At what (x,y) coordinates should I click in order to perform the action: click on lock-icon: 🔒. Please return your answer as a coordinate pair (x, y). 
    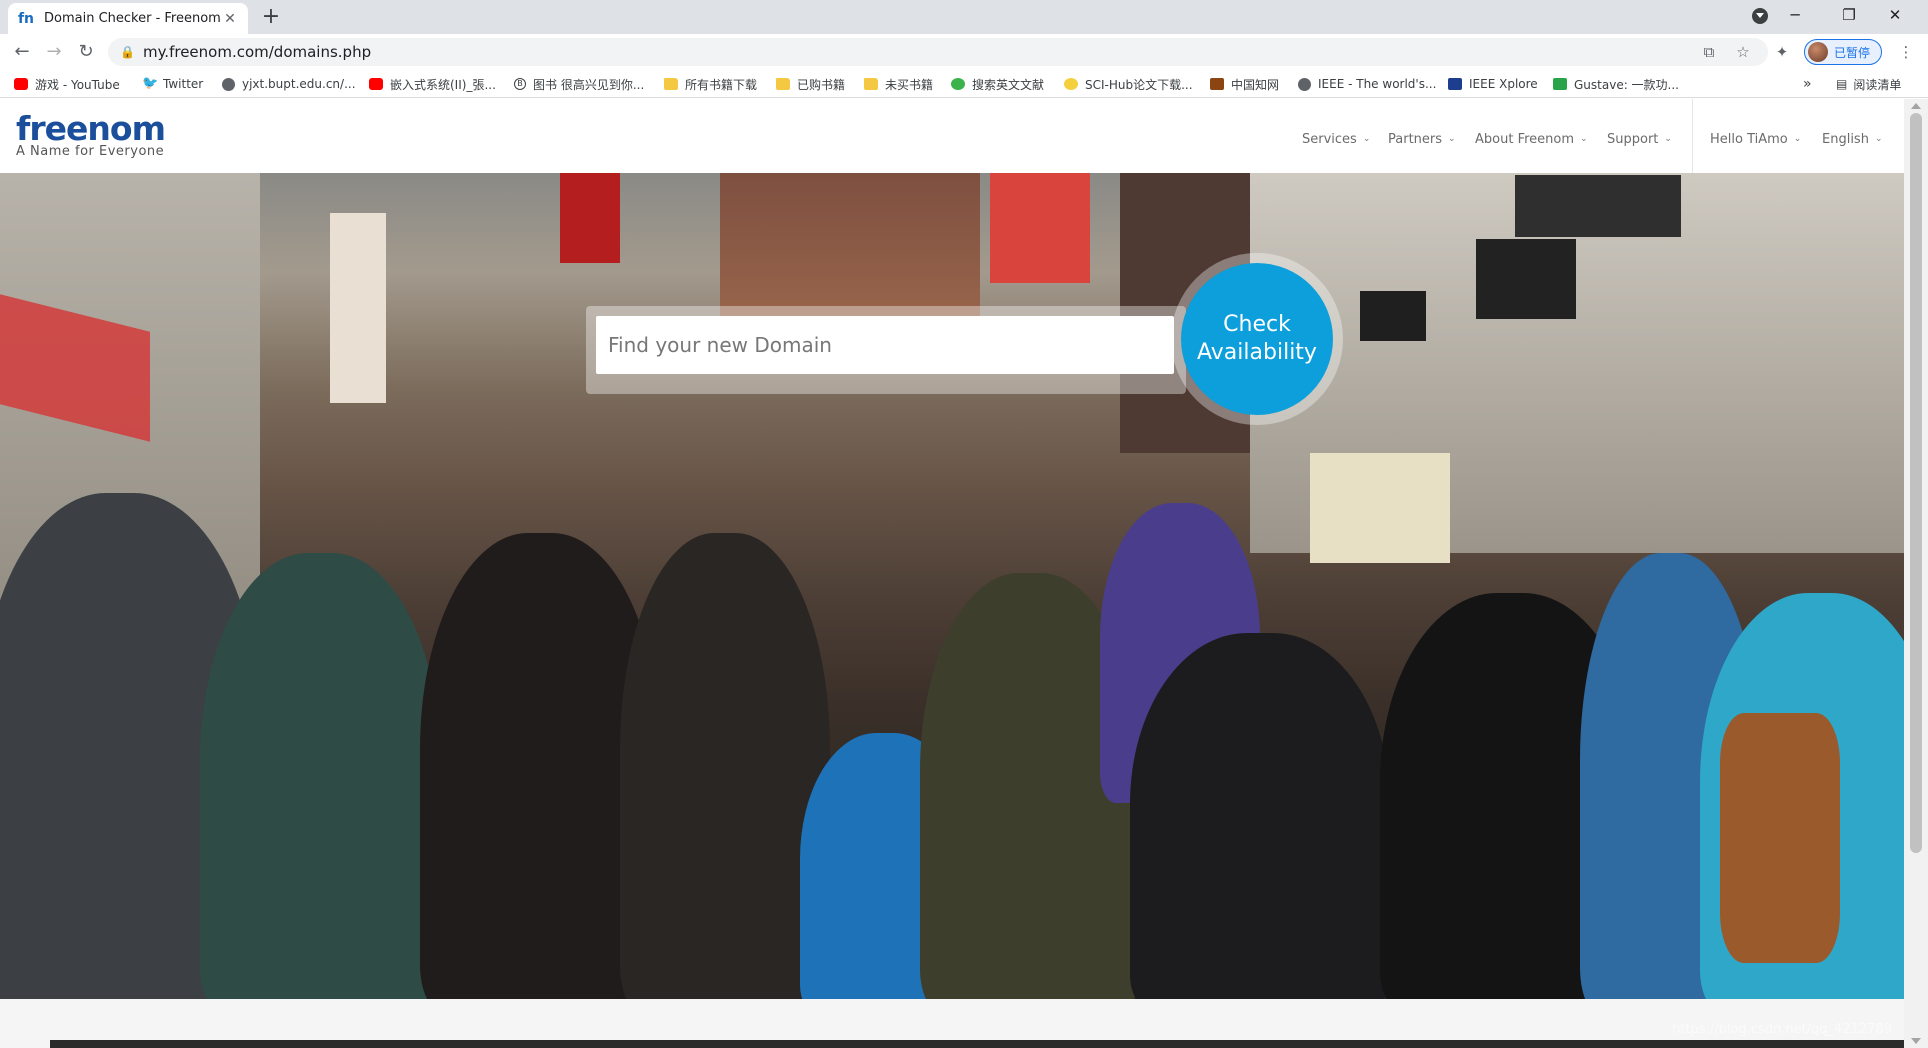
    Looking at the image, I should click on (127, 52).